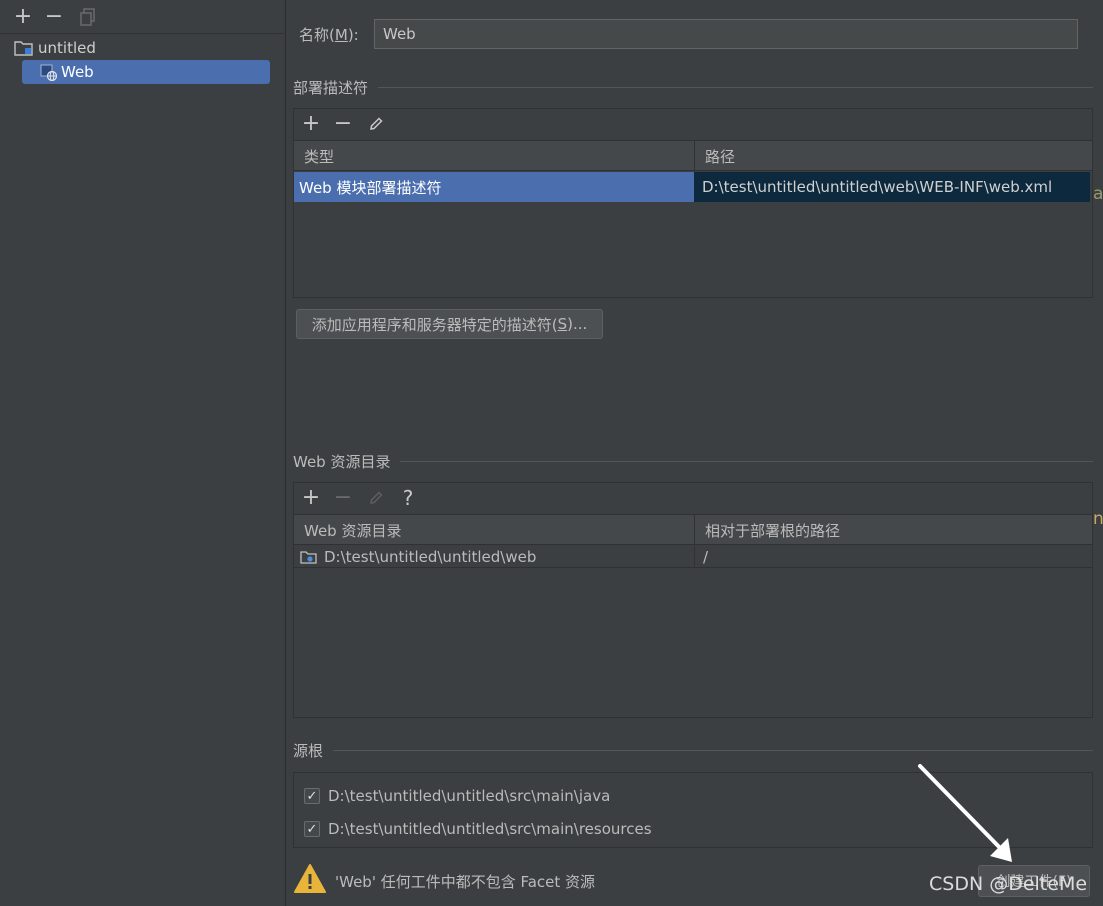 The height and width of the screenshot is (906, 1103). What do you see at coordinates (146, 72) in the screenshot?
I see `tree-item-web: Web` at bounding box center [146, 72].